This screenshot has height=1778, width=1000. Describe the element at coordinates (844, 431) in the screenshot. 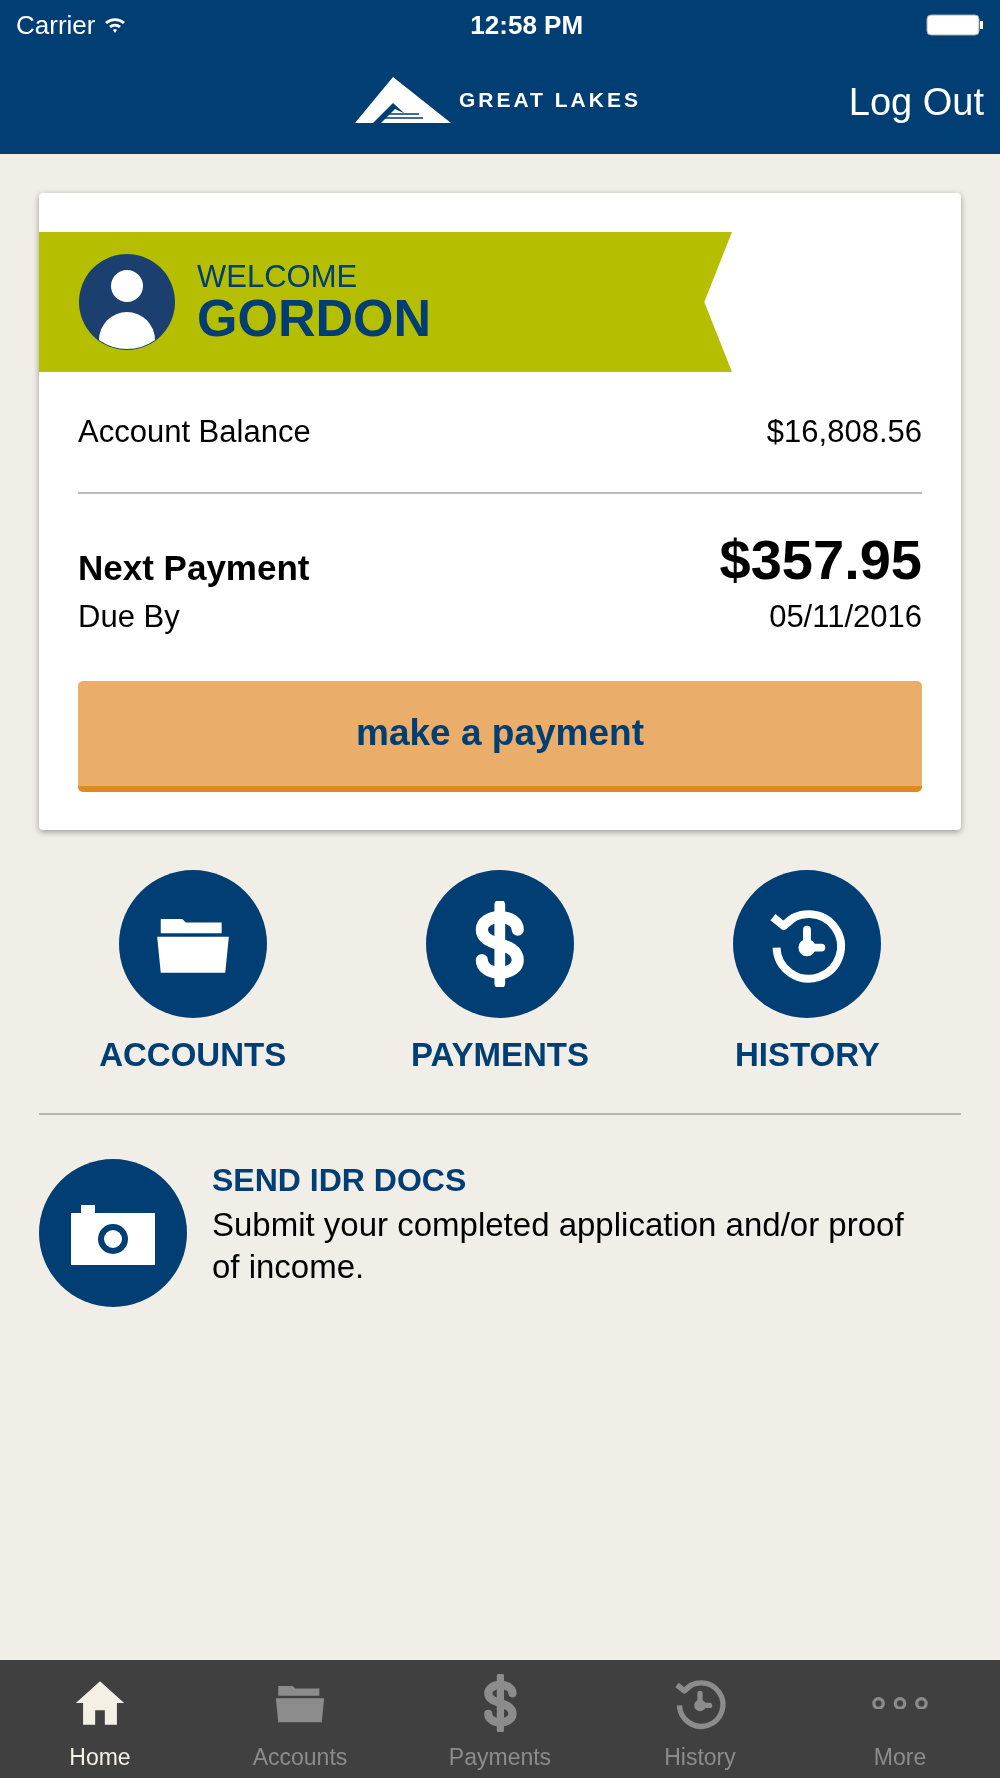

I see `balance-value: $16,808.56` at that location.